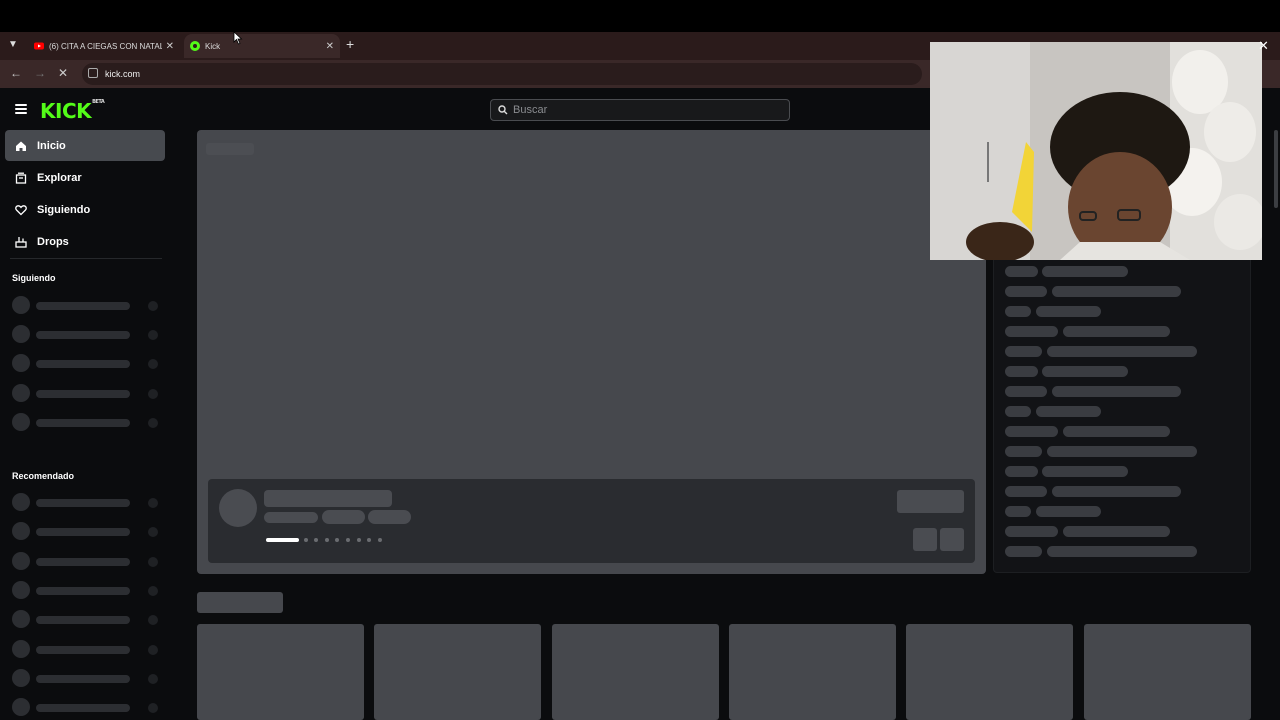 This screenshot has width=1280, height=720. Describe the element at coordinates (21, 178) in the screenshot. I see `browse-icon` at that location.